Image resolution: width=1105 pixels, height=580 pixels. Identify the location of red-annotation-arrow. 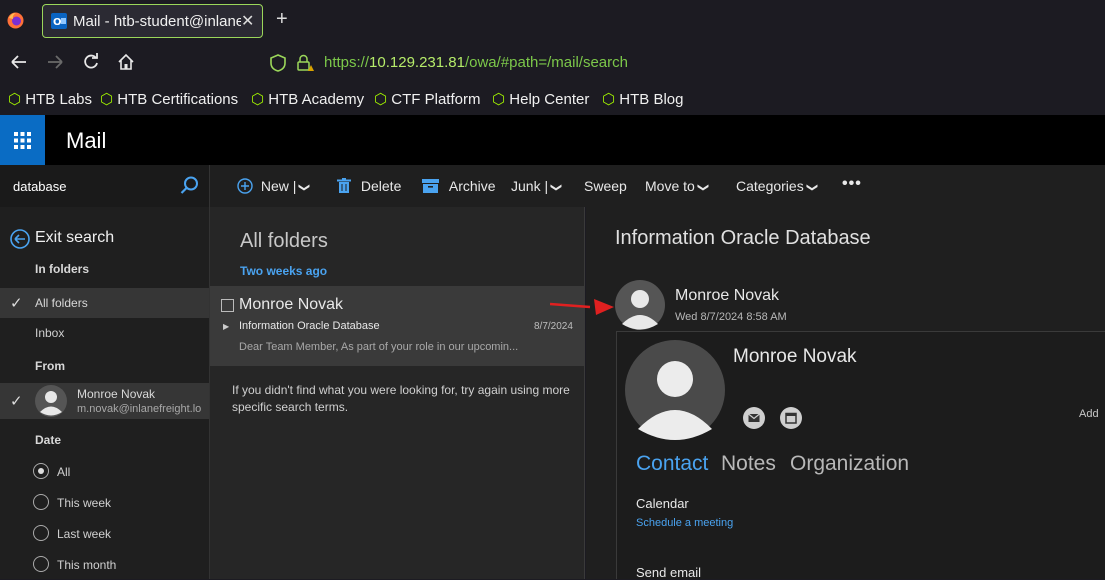
(582, 308).